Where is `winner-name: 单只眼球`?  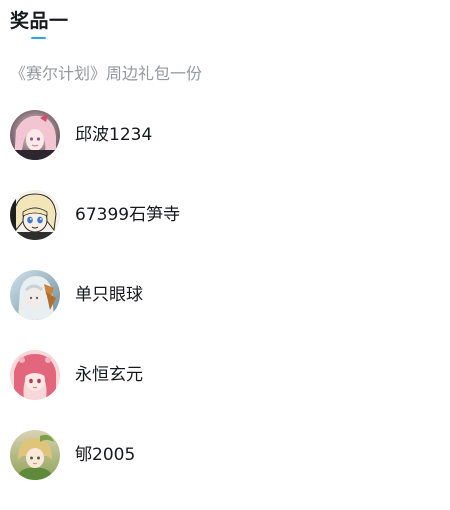
winner-name: 单只眼球 is located at coordinates (109, 295).